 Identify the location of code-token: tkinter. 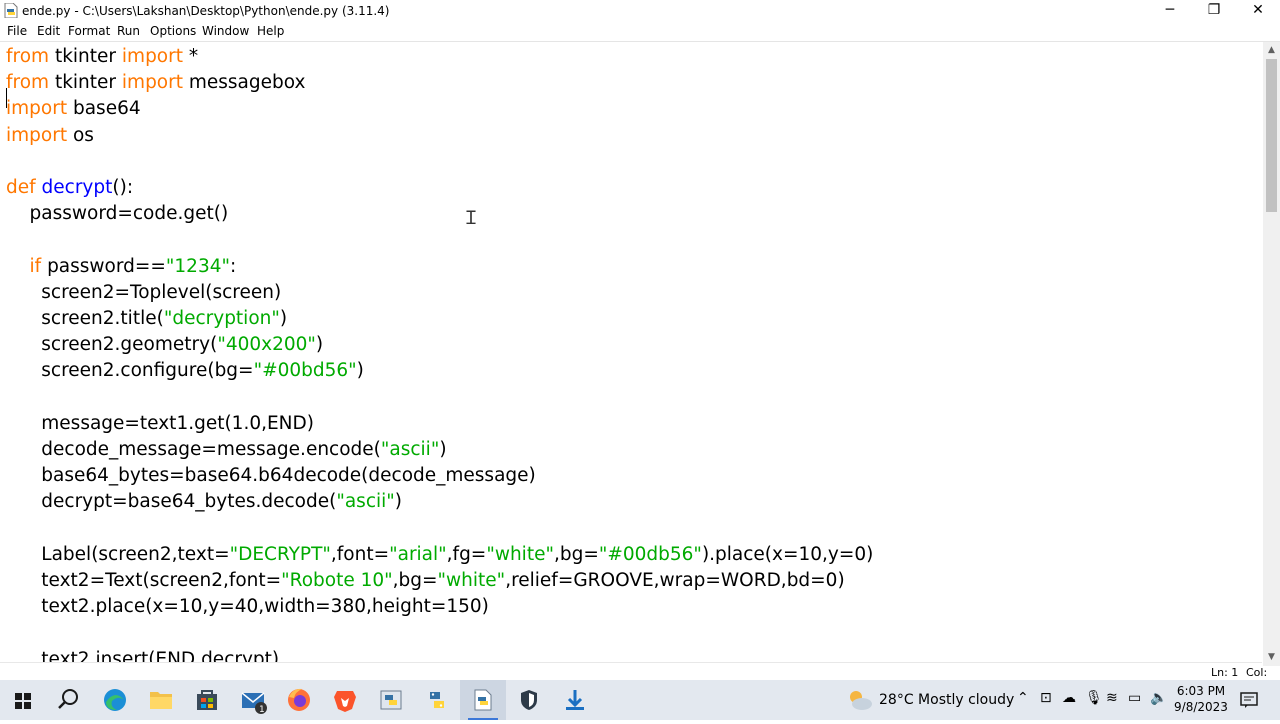
(85, 56).